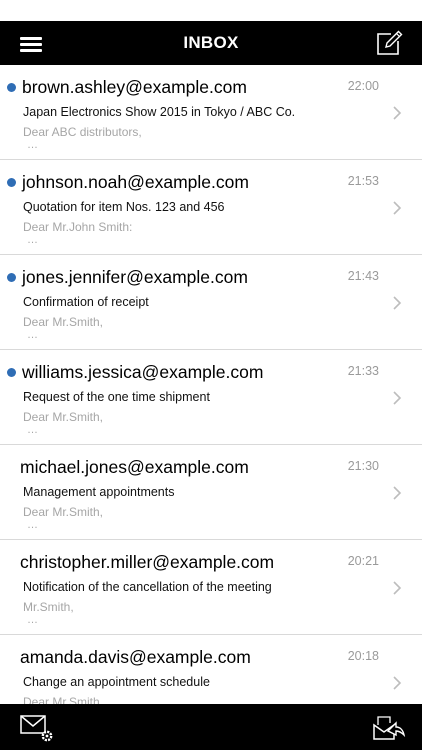  I want to click on message-sender: michael.jones@example.com, so click(134, 467).